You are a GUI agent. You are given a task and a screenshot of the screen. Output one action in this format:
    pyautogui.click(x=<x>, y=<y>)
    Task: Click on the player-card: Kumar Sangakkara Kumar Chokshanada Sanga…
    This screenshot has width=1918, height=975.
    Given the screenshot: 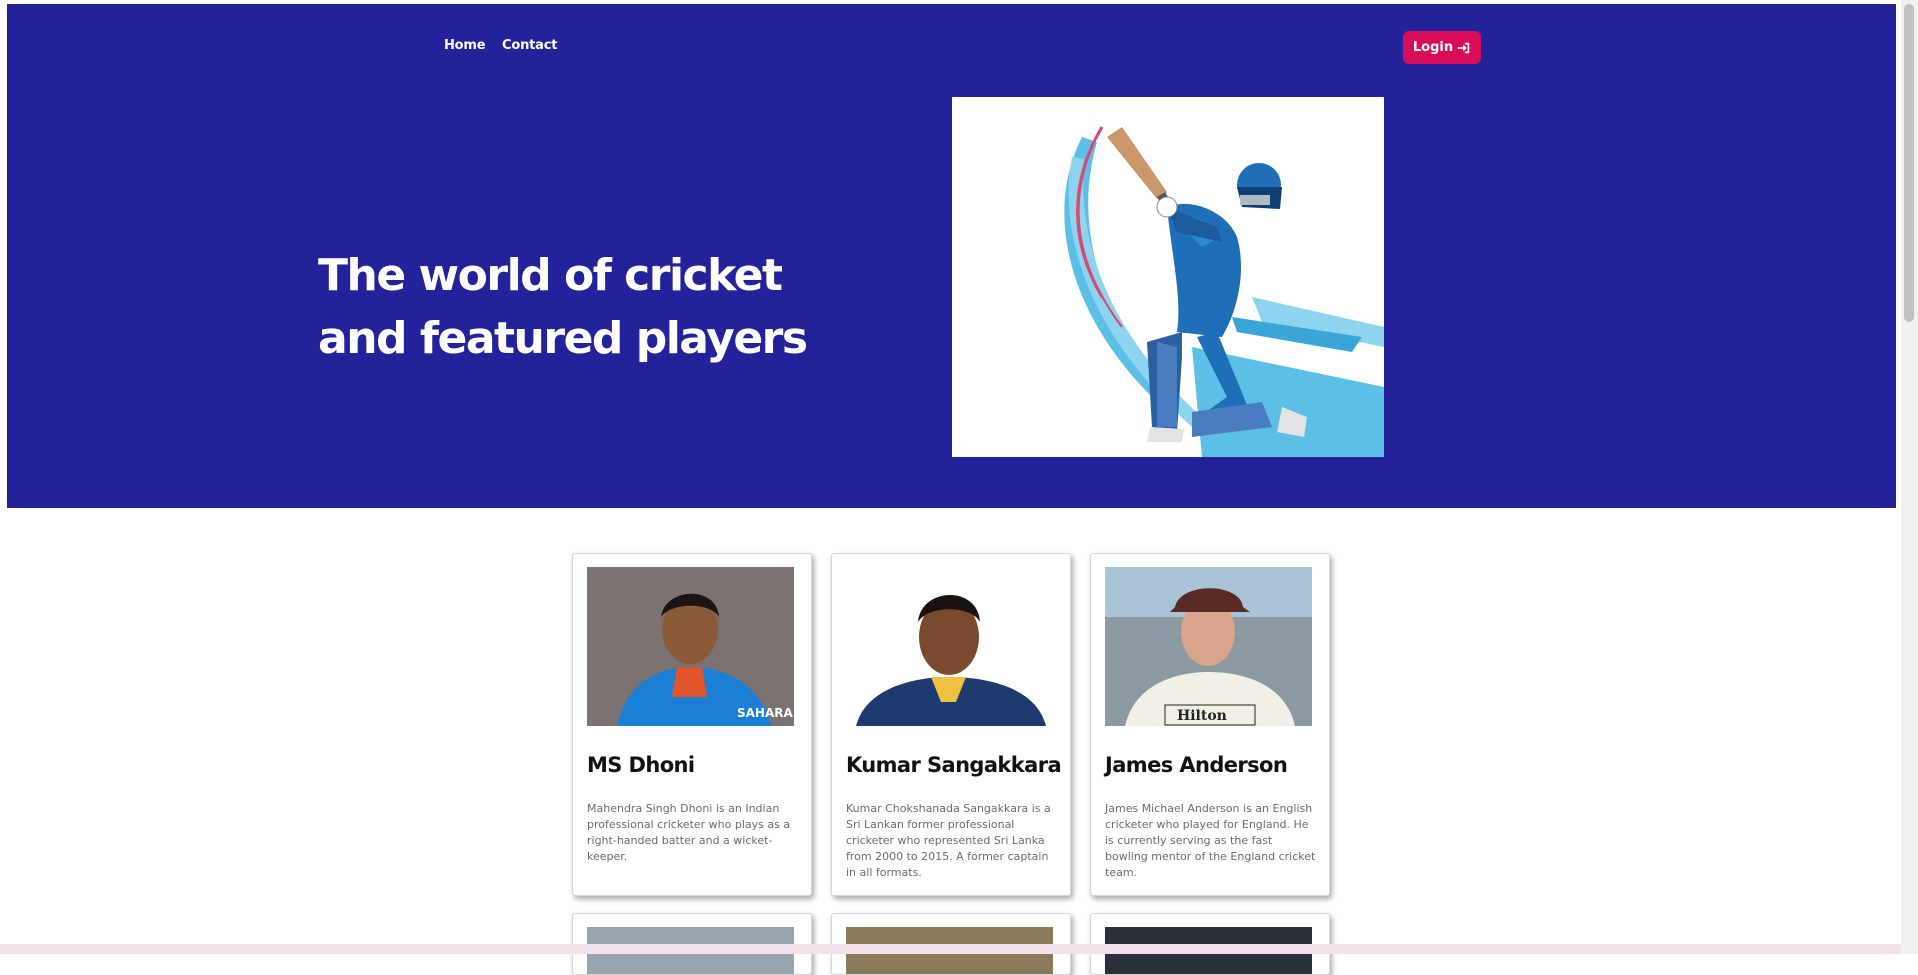 What is the action you would take?
    pyautogui.click(x=951, y=724)
    